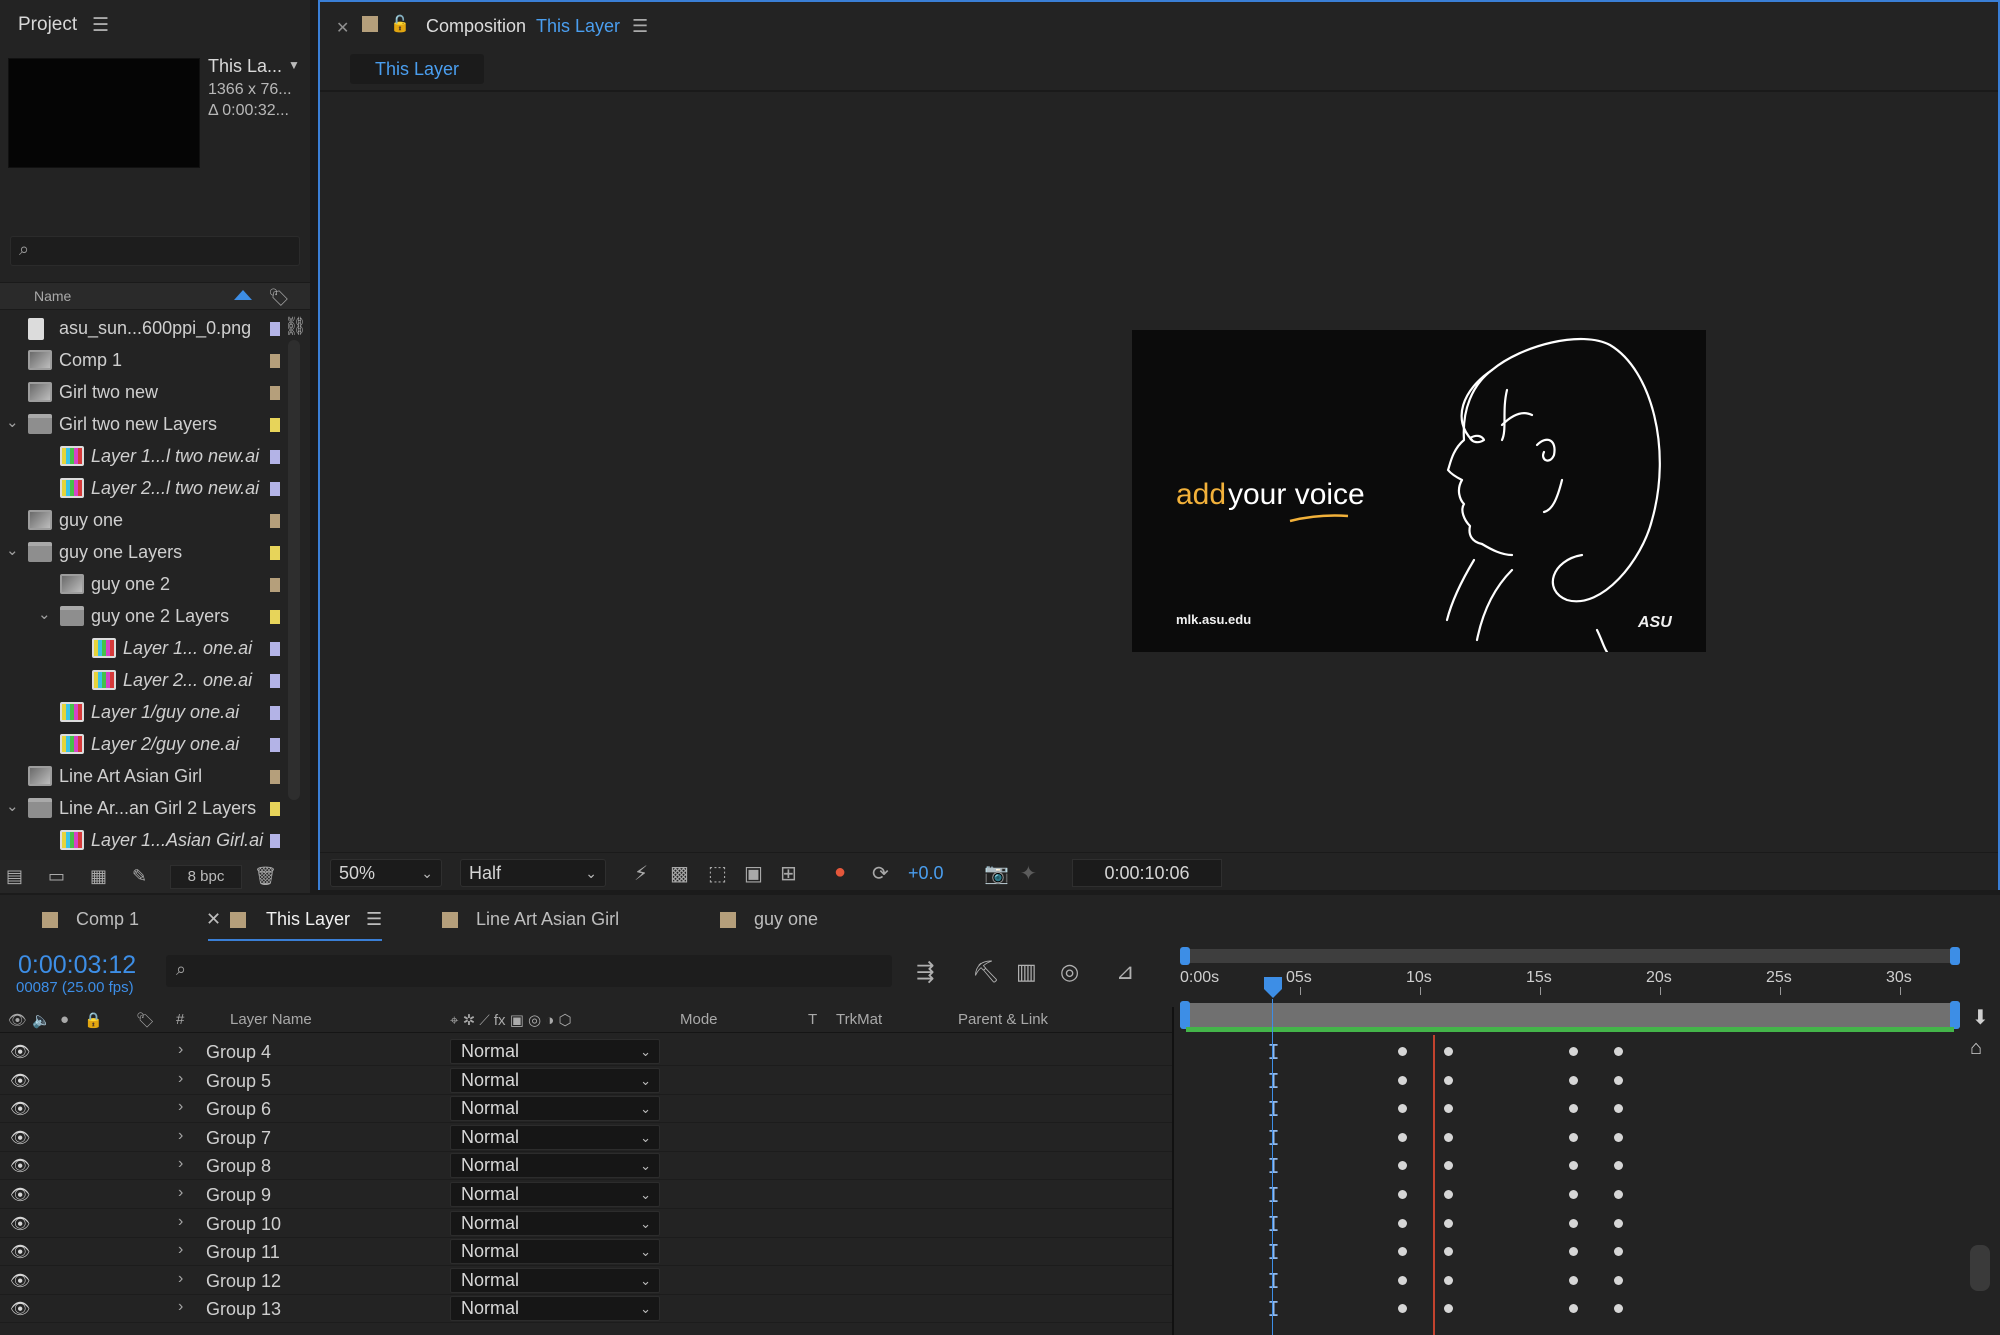 Image resolution: width=2000 pixels, height=1335 pixels. I want to click on bit-depth-button: 8 bpc, so click(206, 877).